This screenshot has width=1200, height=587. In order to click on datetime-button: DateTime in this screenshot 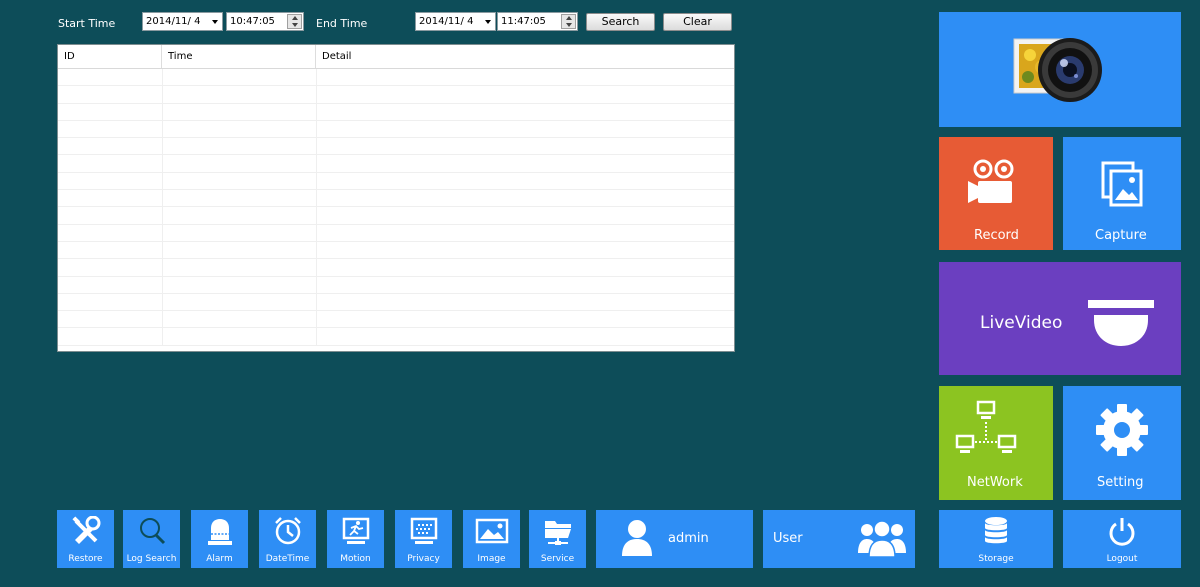, I will do `click(287, 539)`.